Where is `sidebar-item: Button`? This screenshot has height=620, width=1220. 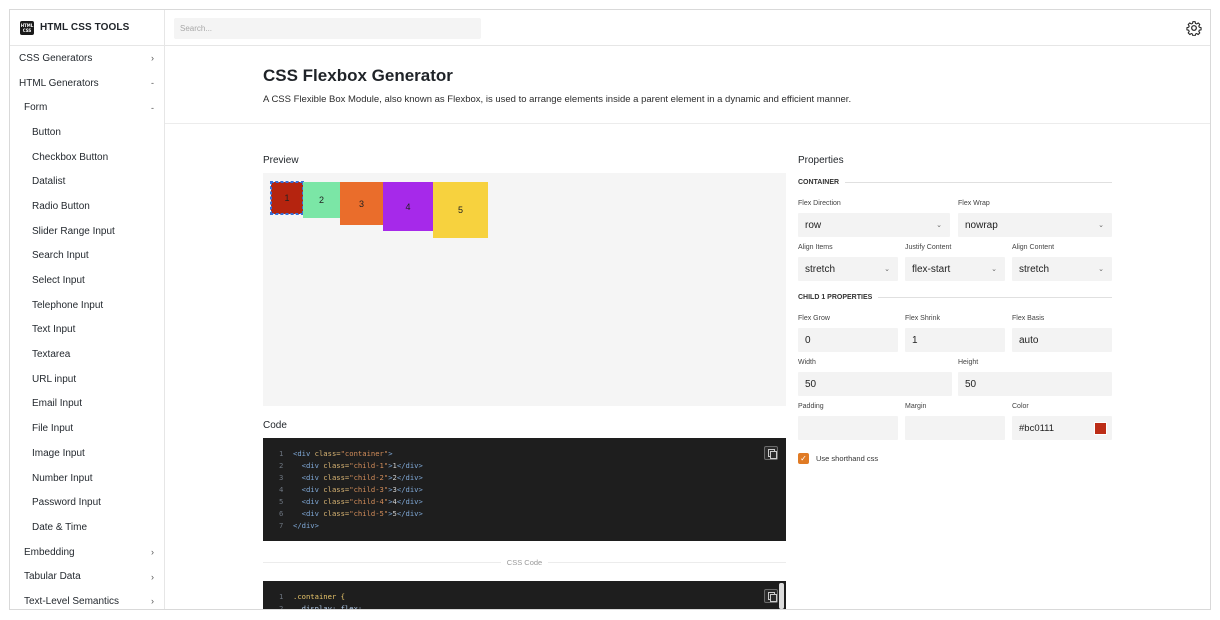 sidebar-item: Button is located at coordinates (87, 132).